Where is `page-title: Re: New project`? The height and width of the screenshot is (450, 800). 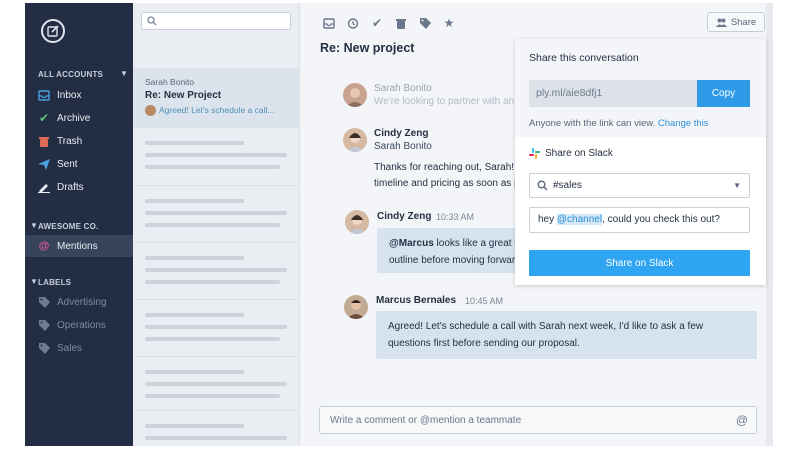 page-title: Re: New project is located at coordinates (367, 48).